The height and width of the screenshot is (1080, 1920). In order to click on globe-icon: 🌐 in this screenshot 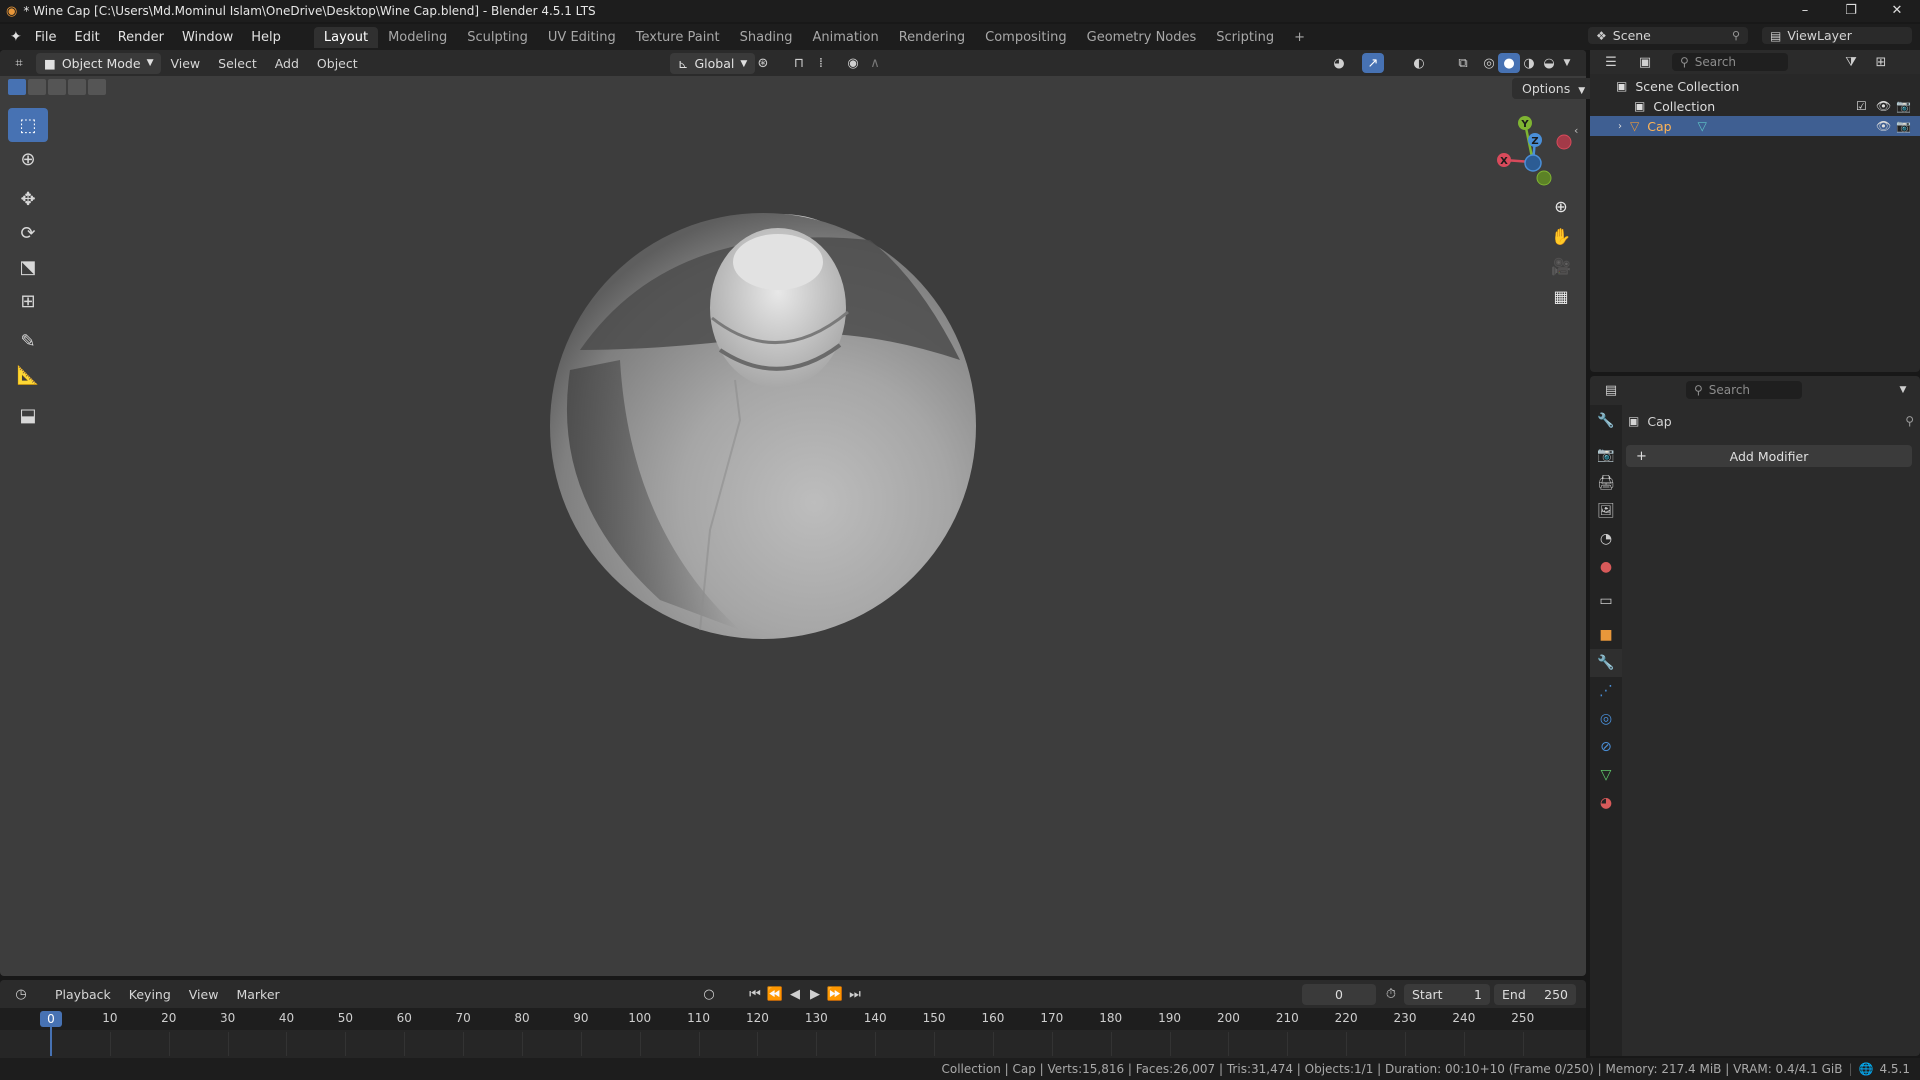, I will do `click(1866, 1069)`.